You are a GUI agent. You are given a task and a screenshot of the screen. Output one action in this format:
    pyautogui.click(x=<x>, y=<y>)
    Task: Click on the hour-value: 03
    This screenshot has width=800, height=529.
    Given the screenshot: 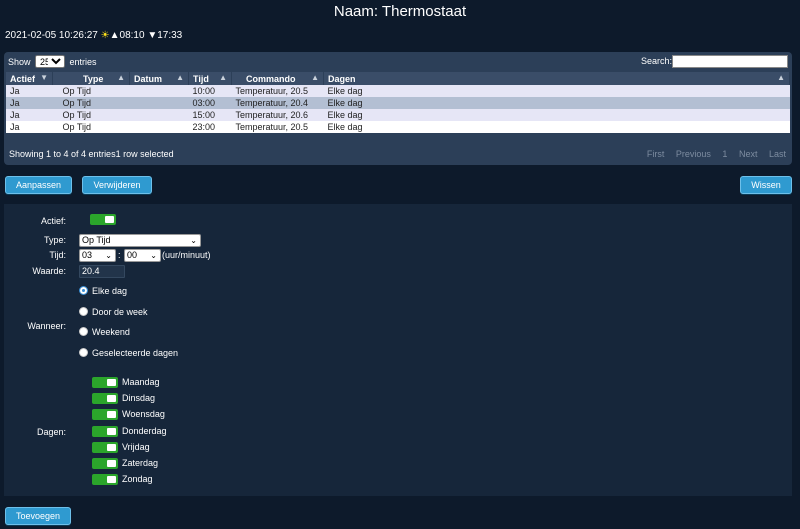 What is the action you would take?
    pyautogui.click(x=87, y=255)
    